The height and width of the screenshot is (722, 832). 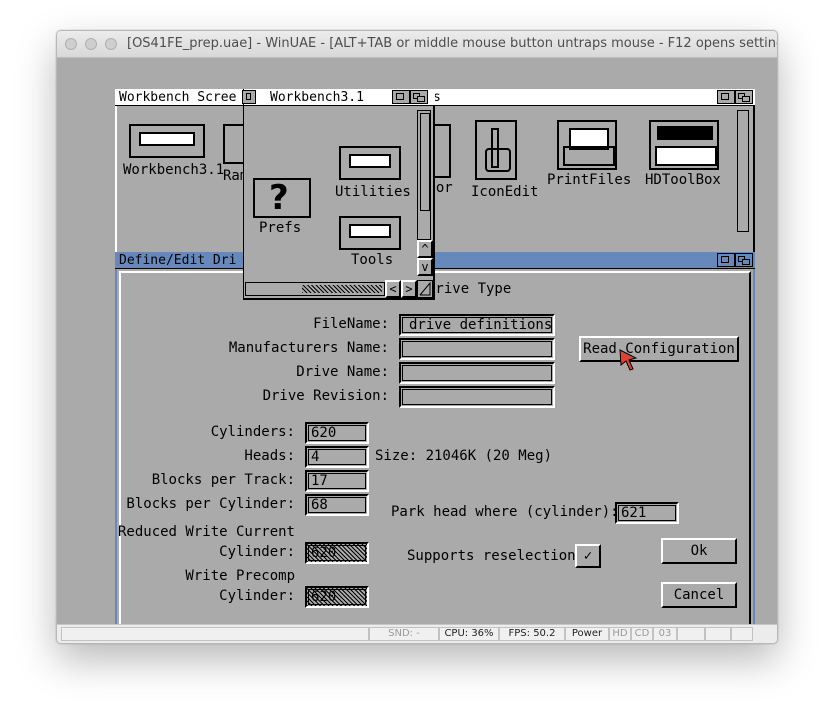 What do you see at coordinates (477, 397) in the screenshot?
I see `drive-revision-field` at bounding box center [477, 397].